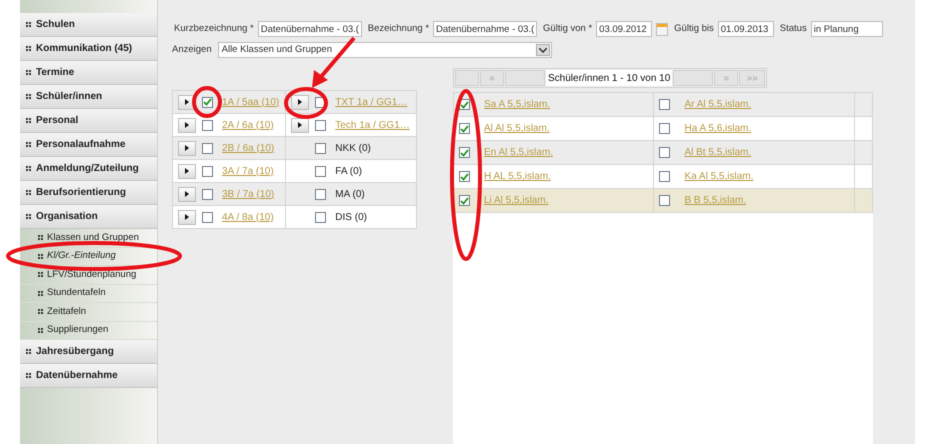 Image resolution: width=933 pixels, height=444 pixels. Describe the element at coordinates (88, 257) in the screenshot. I see `submenu-item: Kl/Gr.-Einteilung` at that location.